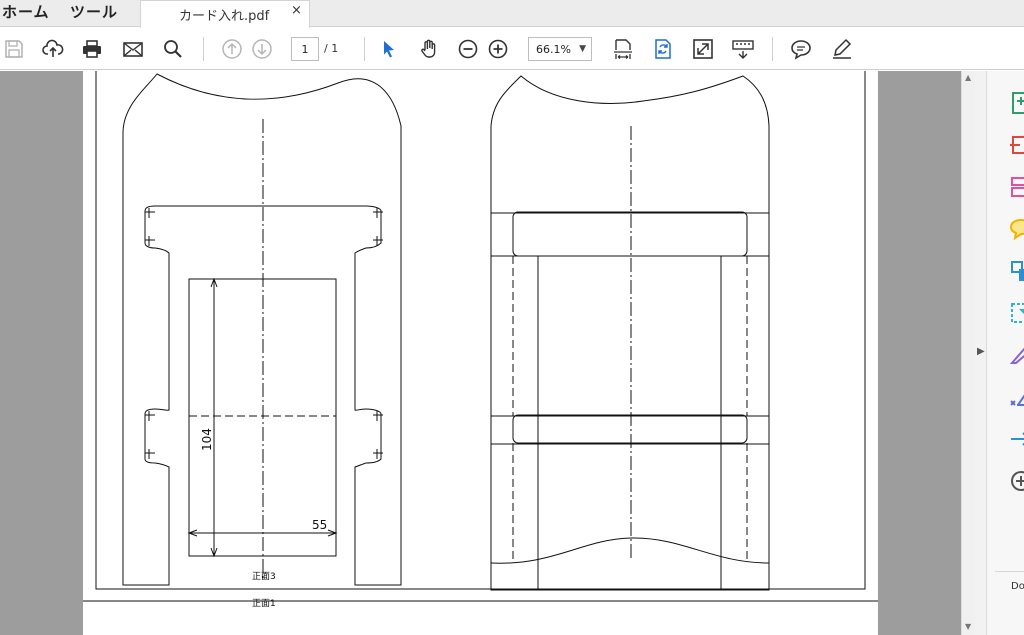  Describe the element at coordinates (1016, 103) in the screenshot. I see `export-pdf-icon` at that location.